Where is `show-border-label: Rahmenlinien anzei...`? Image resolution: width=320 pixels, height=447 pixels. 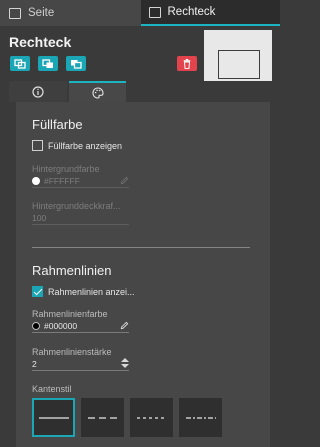 show-border-label: Rahmenlinien anzei... is located at coordinates (91, 291).